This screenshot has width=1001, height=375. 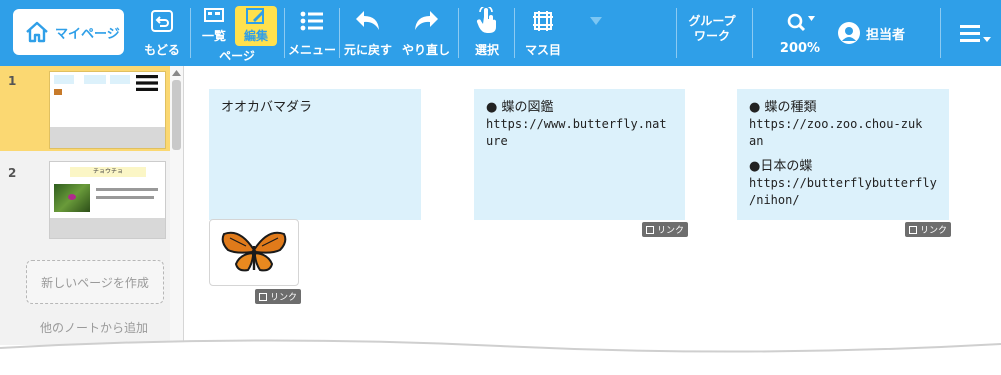 I want to click on new-page-label: 新しいページを作成, so click(x=95, y=282).